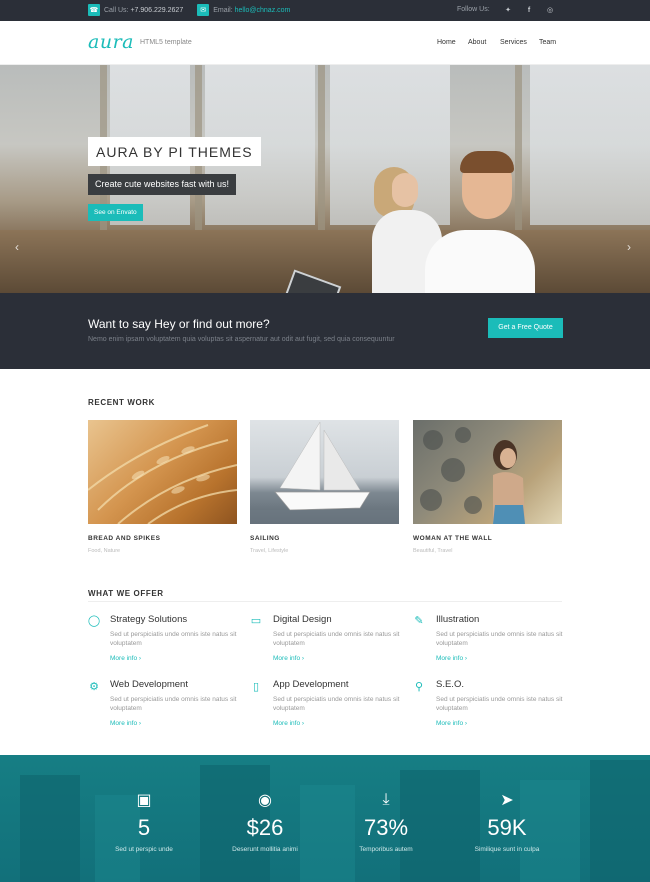  What do you see at coordinates (126, 593) in the screenshot?
I see `what-we-offer-title: WHAT WE OFFER` at bounding box center [126, 593].